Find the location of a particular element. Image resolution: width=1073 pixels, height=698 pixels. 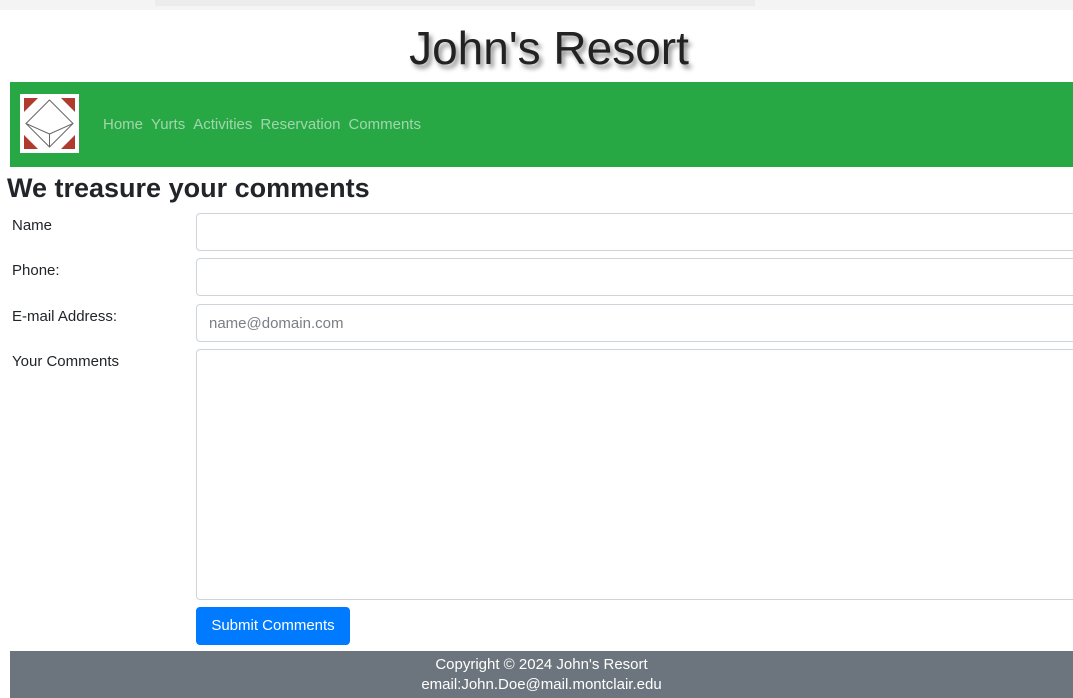

nav-link-home: Home is located at coordinates (123, 125).